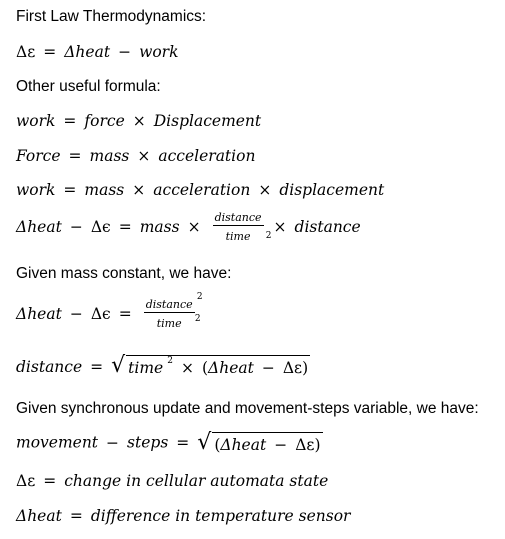  I want to click on equation-heat-distance-squared: Δheat − Δϵ = distance time 2 2, so click(109, 311).